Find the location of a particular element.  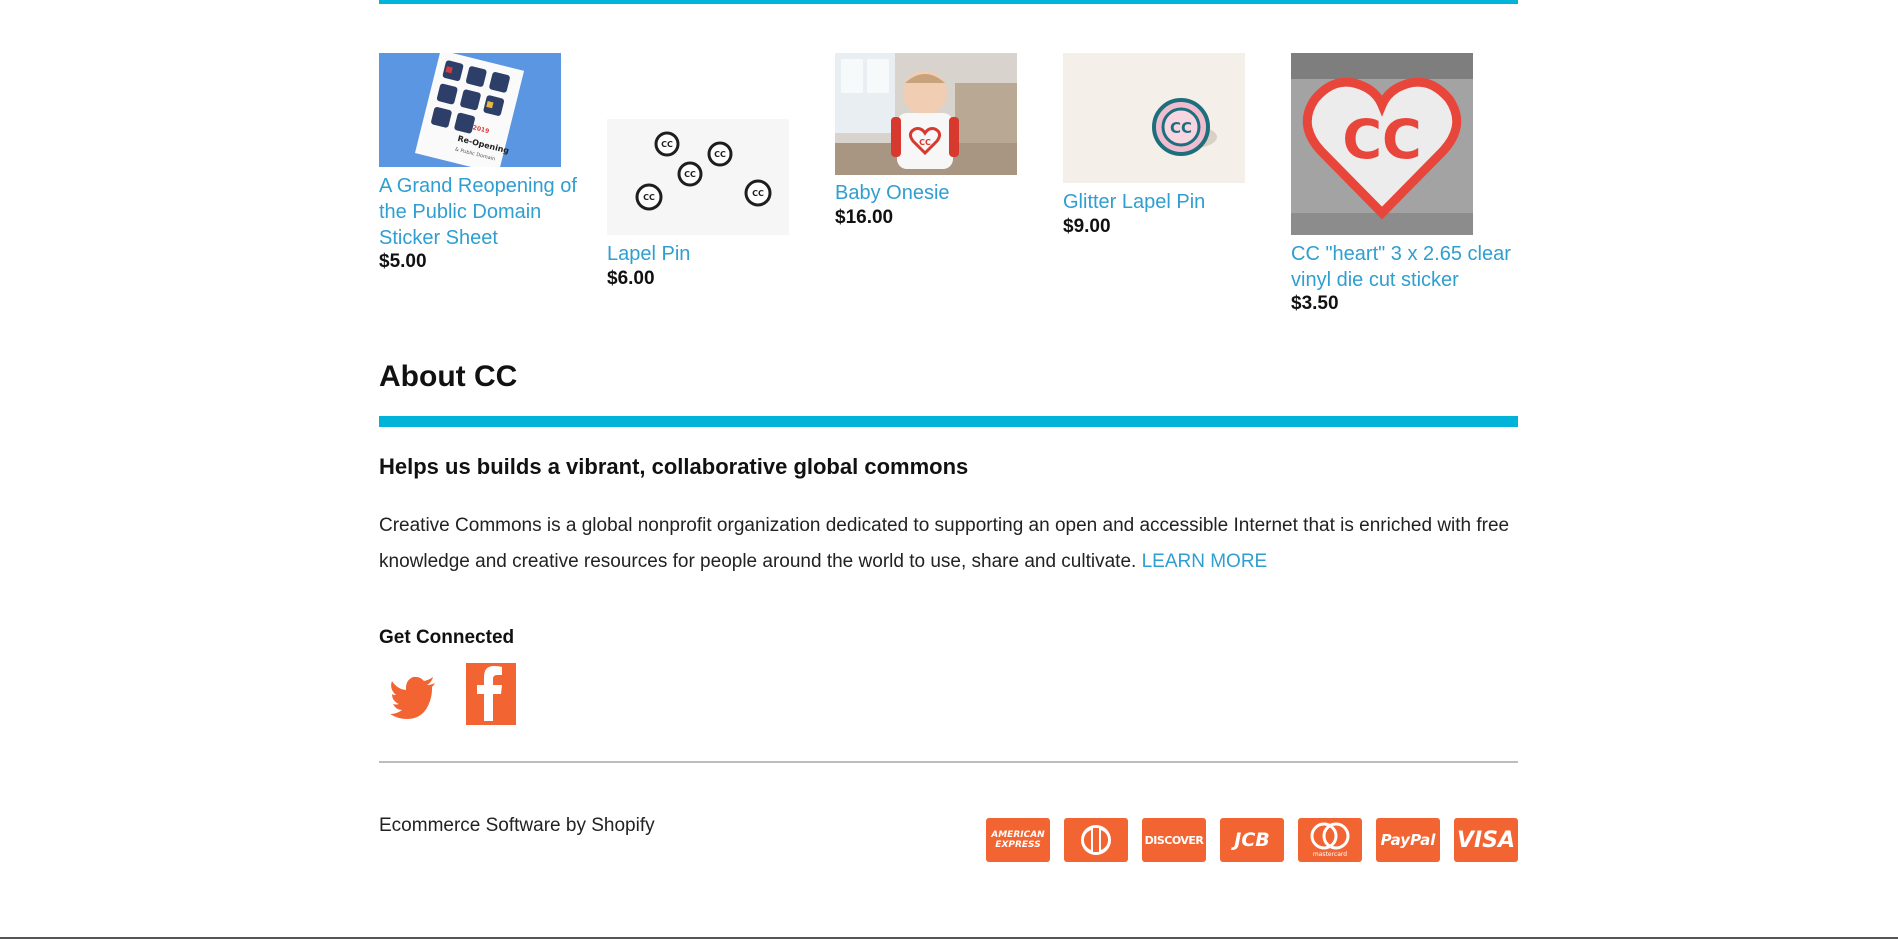

glitter-pin-image: CC is located at coordinates (1154, 118).